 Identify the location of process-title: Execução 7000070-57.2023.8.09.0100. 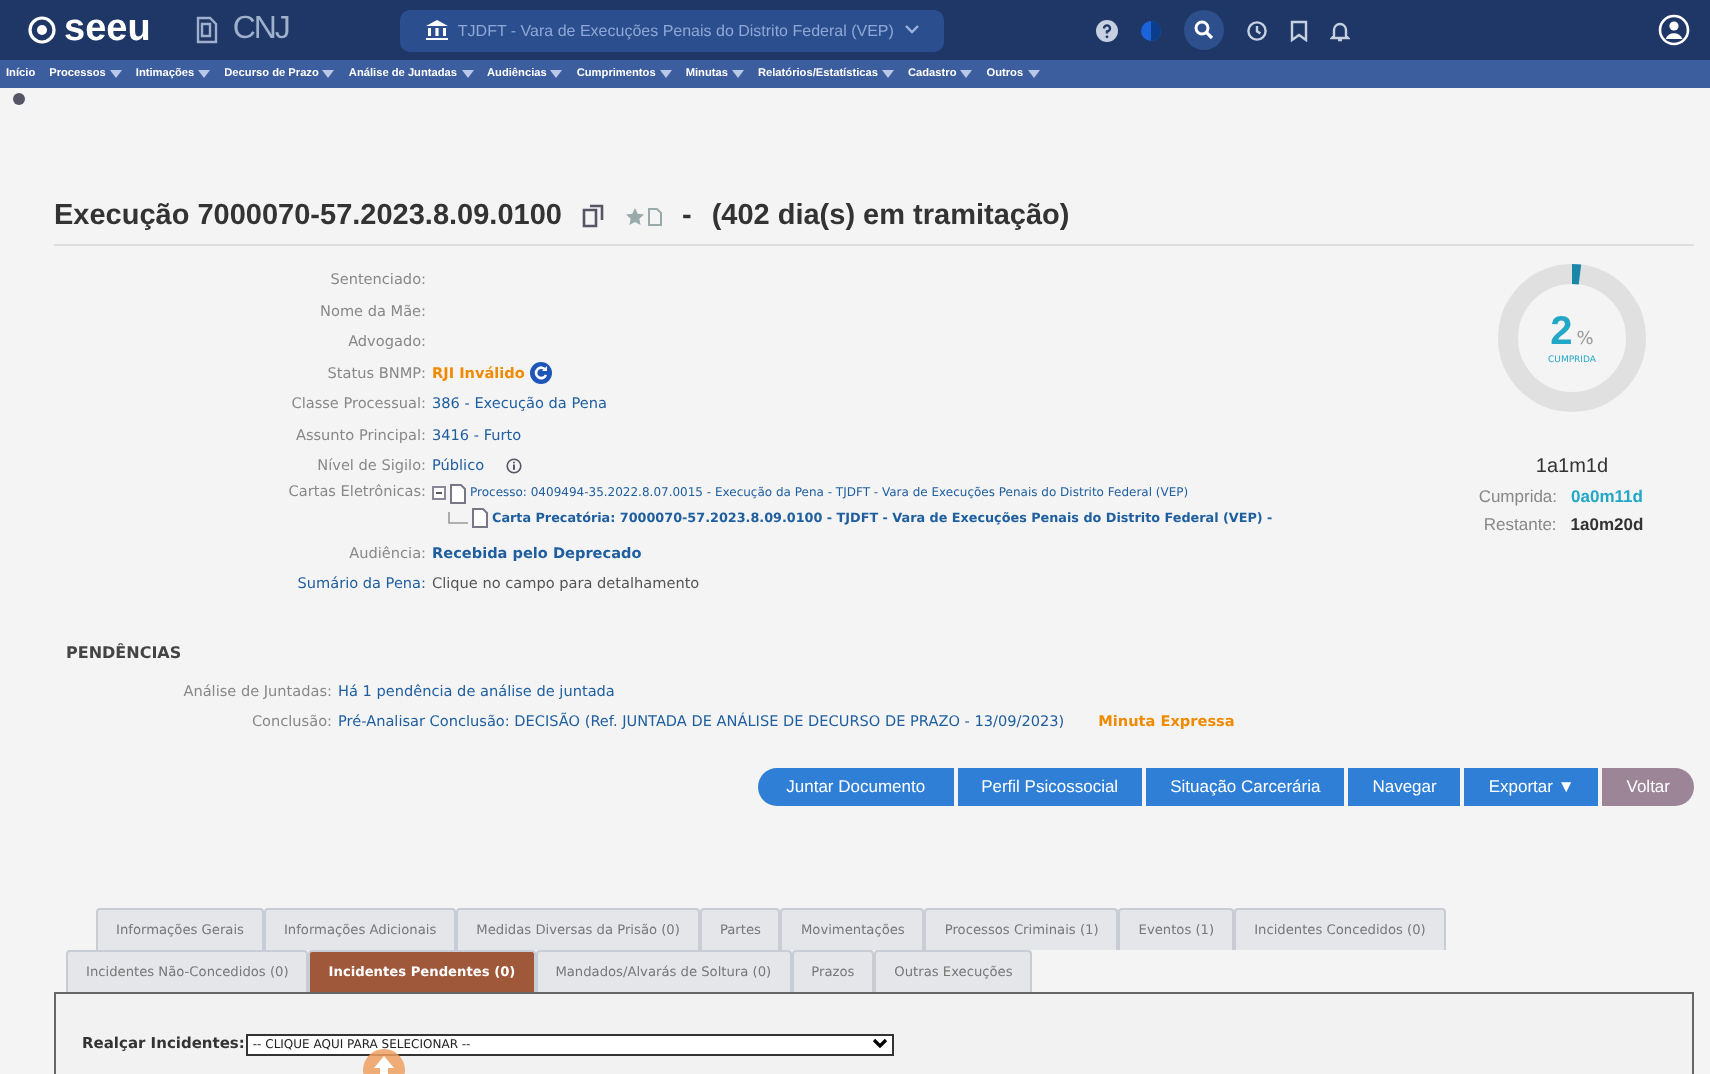
(308, 216).